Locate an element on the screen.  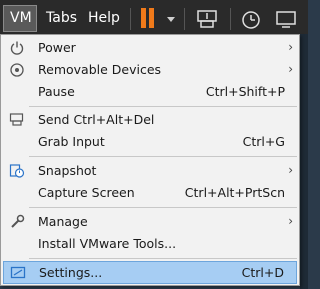
menu-item-capture-screen: Capture Screen Ctrl+Alt+PrtScn is located at coordinates (150, 193).